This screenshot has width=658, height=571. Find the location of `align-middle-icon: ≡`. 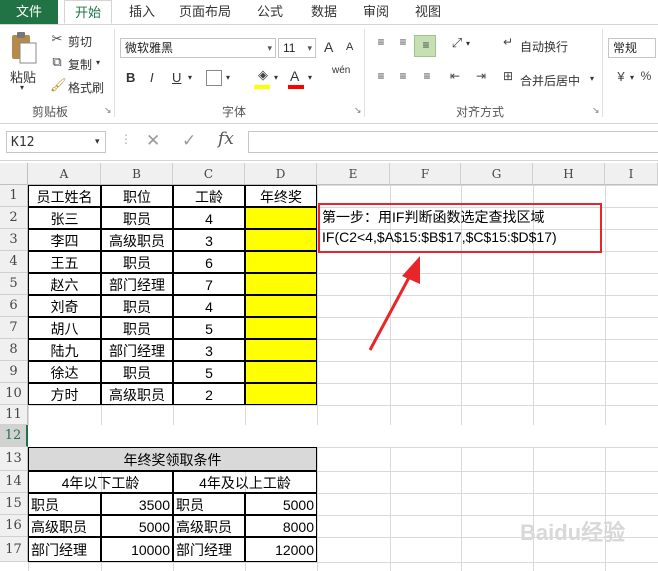

align-middle-icon: ≡ is located at coordinates (403, 42).